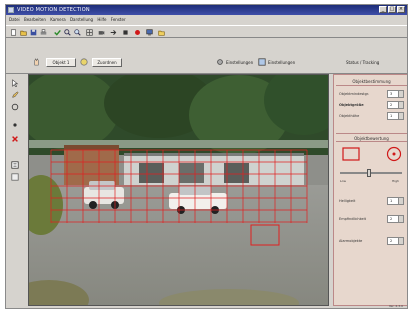 The width and height of the screenshot is (413, 313). Describe the element at coordinates (15, 107) in the screenshot. I see `circle-icon` at that location.